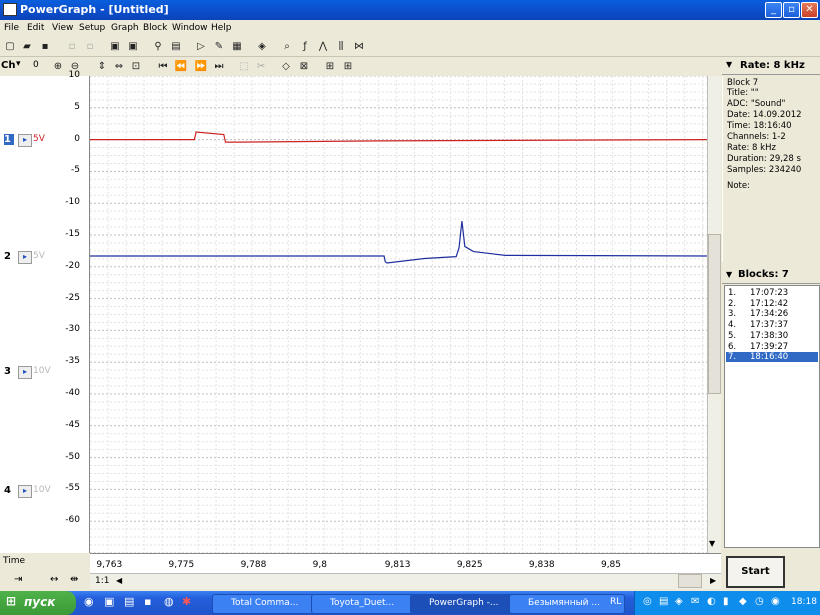 The width and height of the screenshot is (820, 615). What do you see at coordinates (695, 601) in the screenshot?
I see `tray-mail-icon: ✉` at bounding box center [695, 601].